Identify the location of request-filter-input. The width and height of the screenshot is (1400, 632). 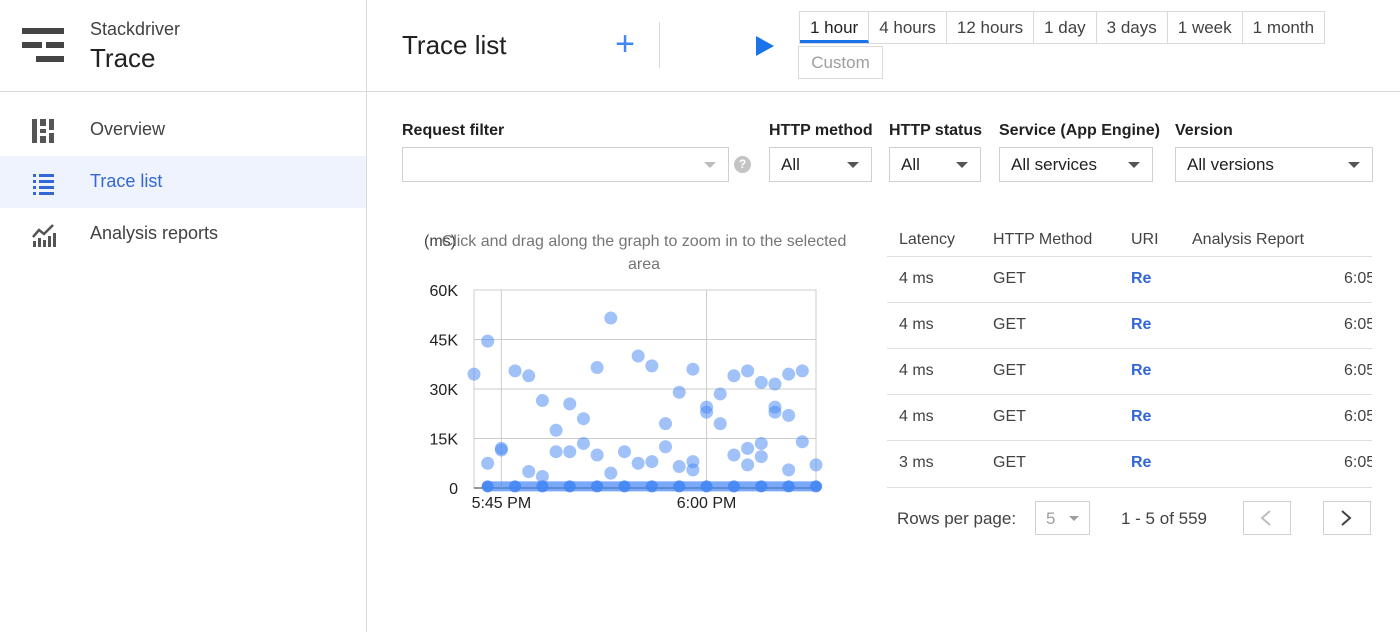
(565, 164).